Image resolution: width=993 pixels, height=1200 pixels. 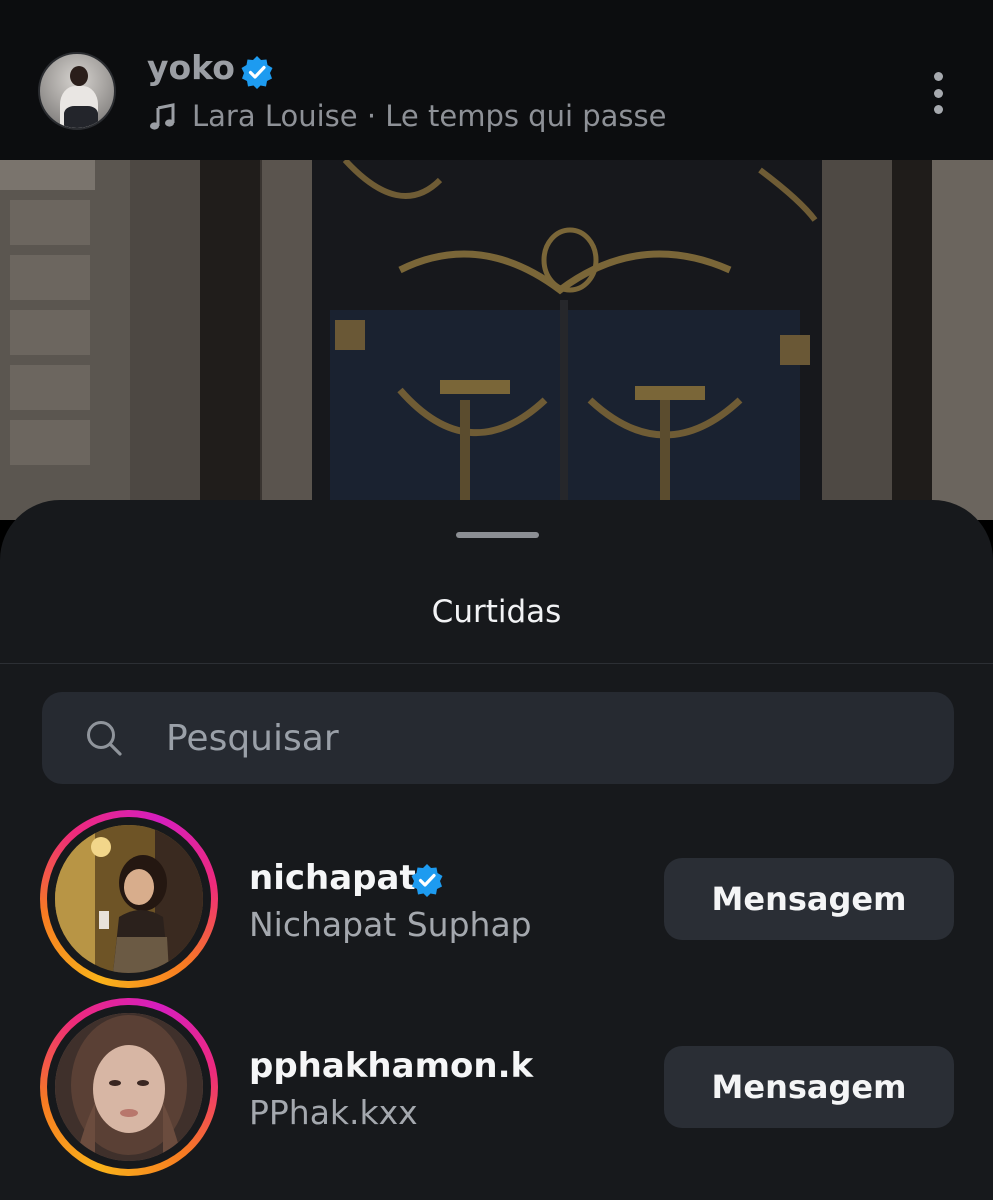 What do you see at coordinates (77, 91) in the screenshot?
I see `author-avatar` at bounding box center [77, 91].